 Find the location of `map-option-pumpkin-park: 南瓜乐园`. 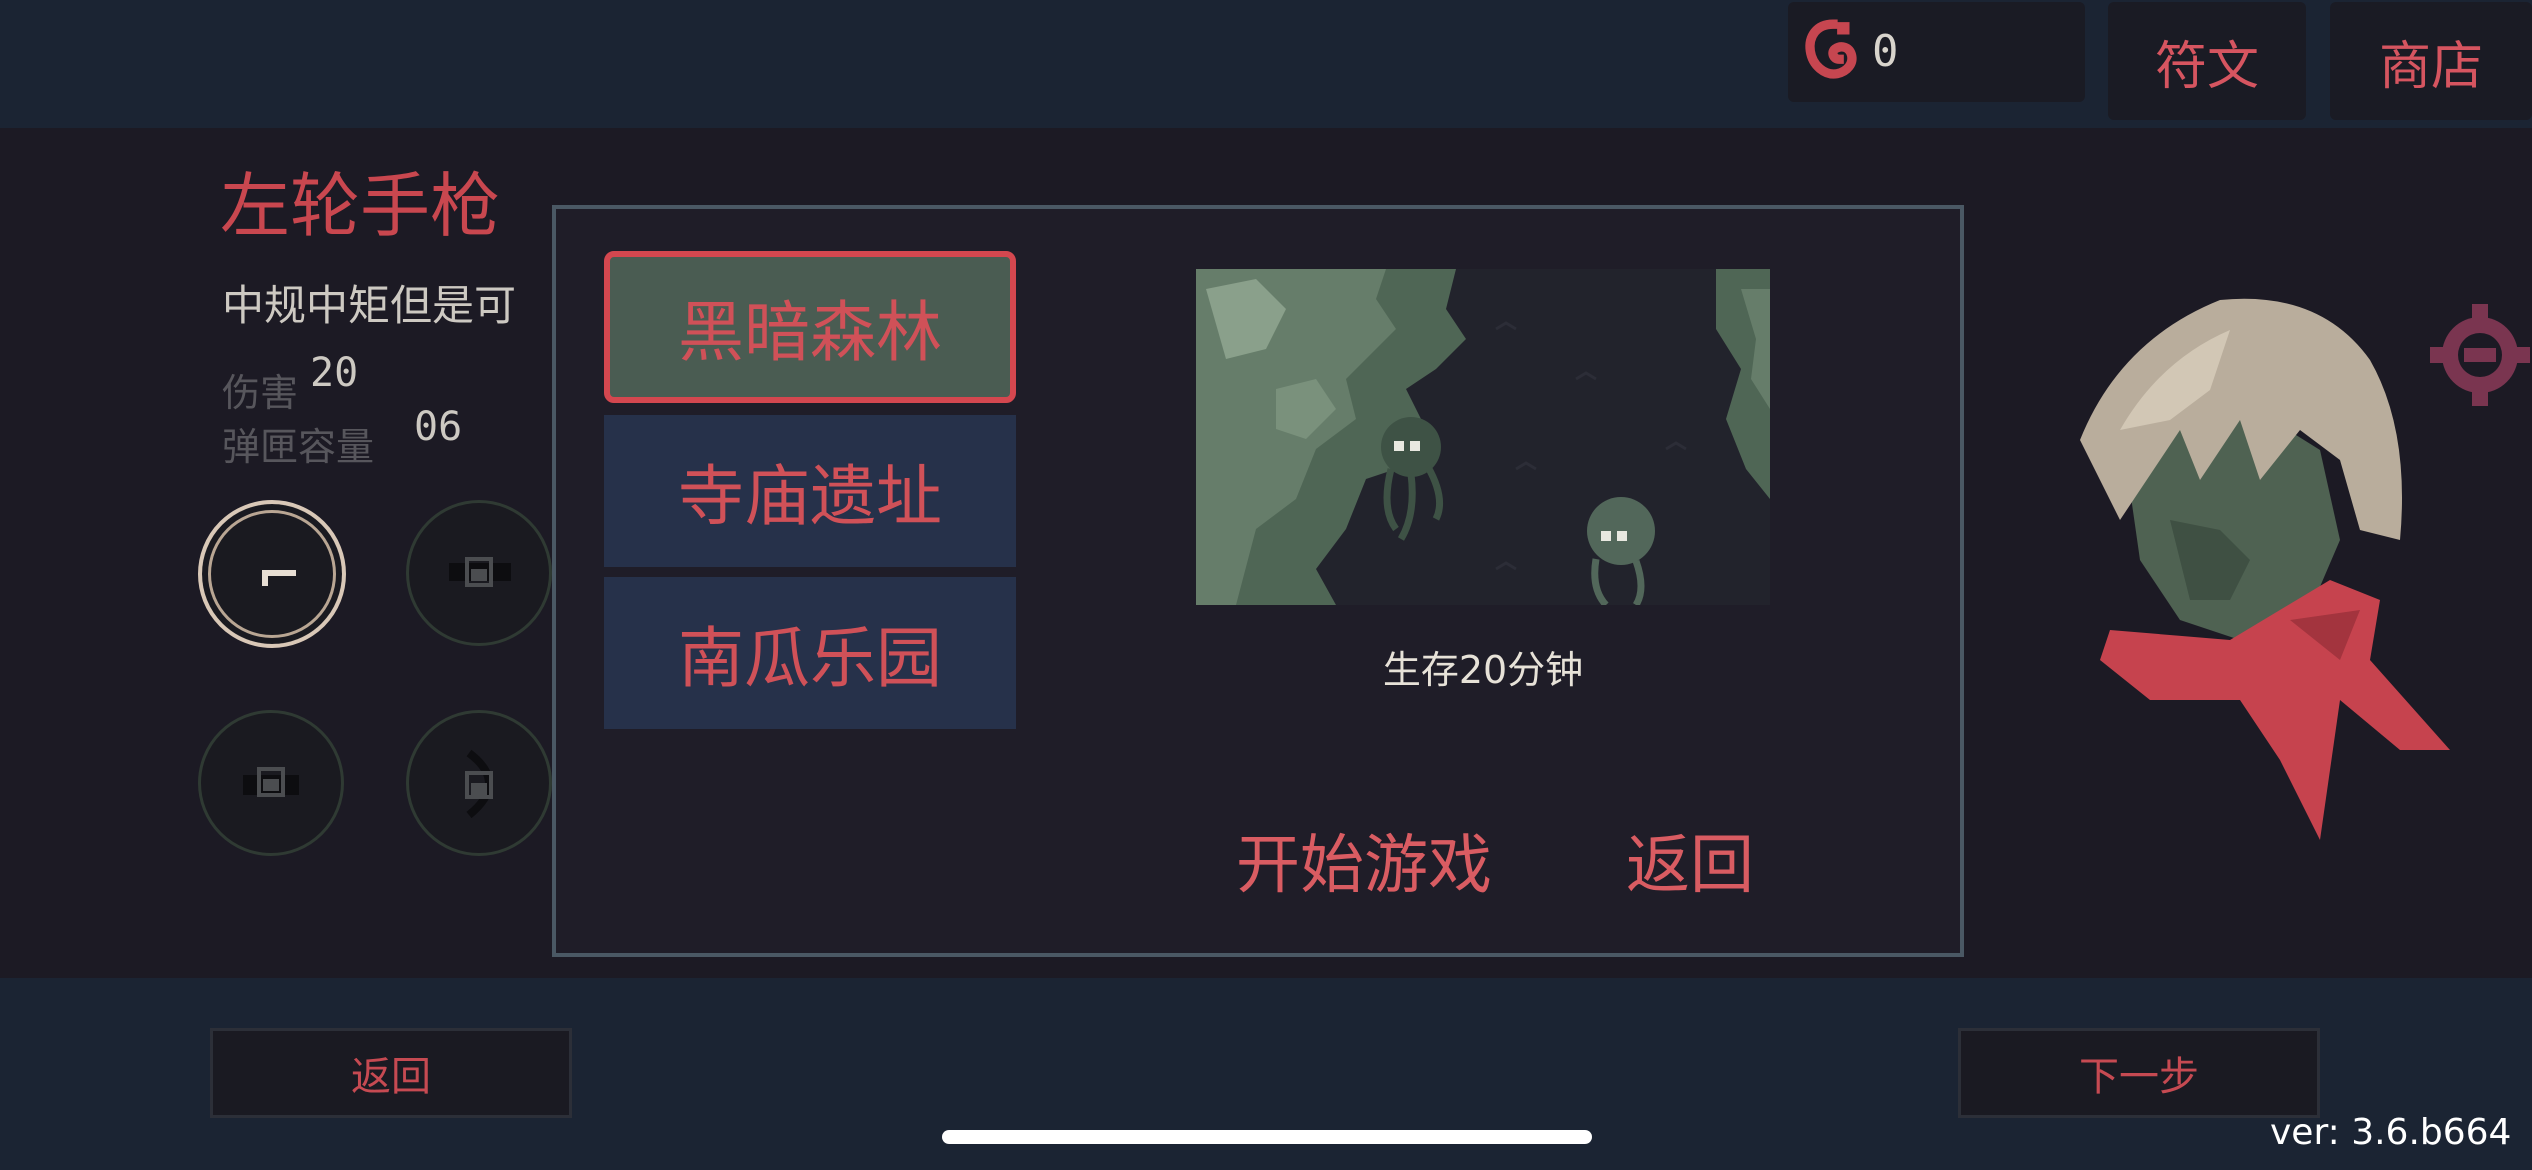

map-option-pumpkin-park: 南瓜乐园 is located at coordinates (810, 653).